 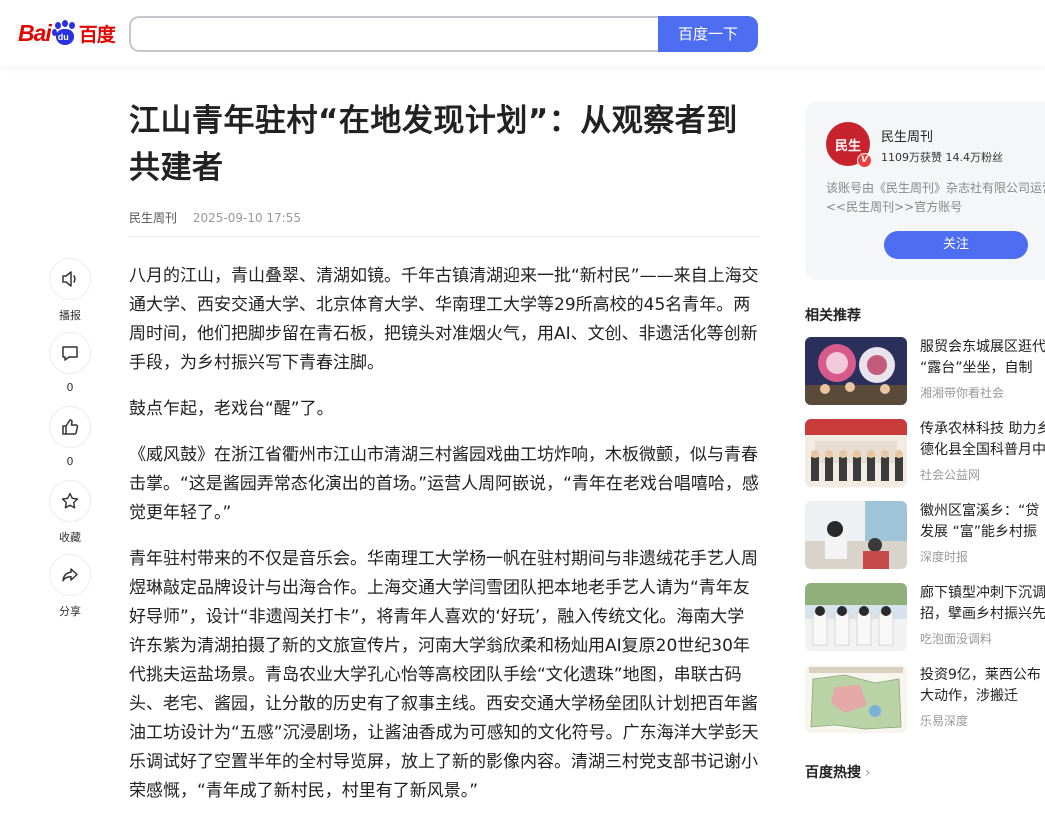 I want to click on related-item: 投资9亿，莱西公布 大动作，涉搬迁 乐易深度, so click(x=925, y=700).